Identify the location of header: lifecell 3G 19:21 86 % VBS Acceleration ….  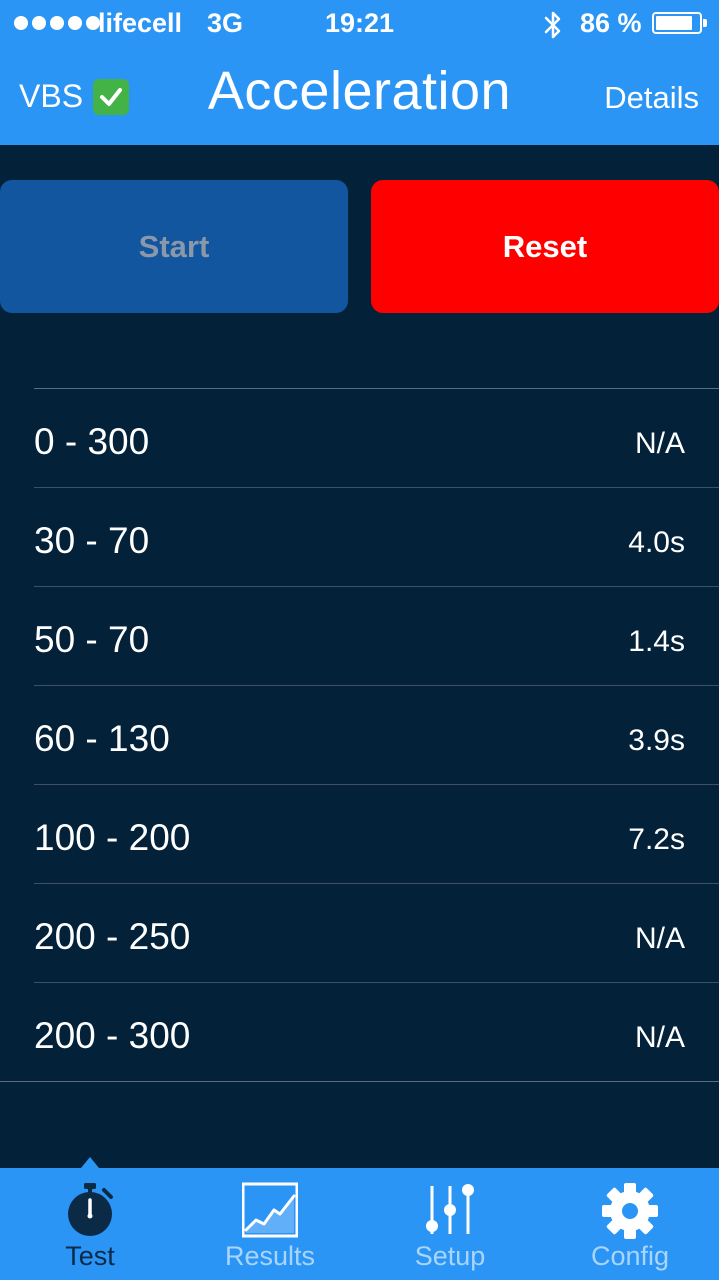
(359, 72).